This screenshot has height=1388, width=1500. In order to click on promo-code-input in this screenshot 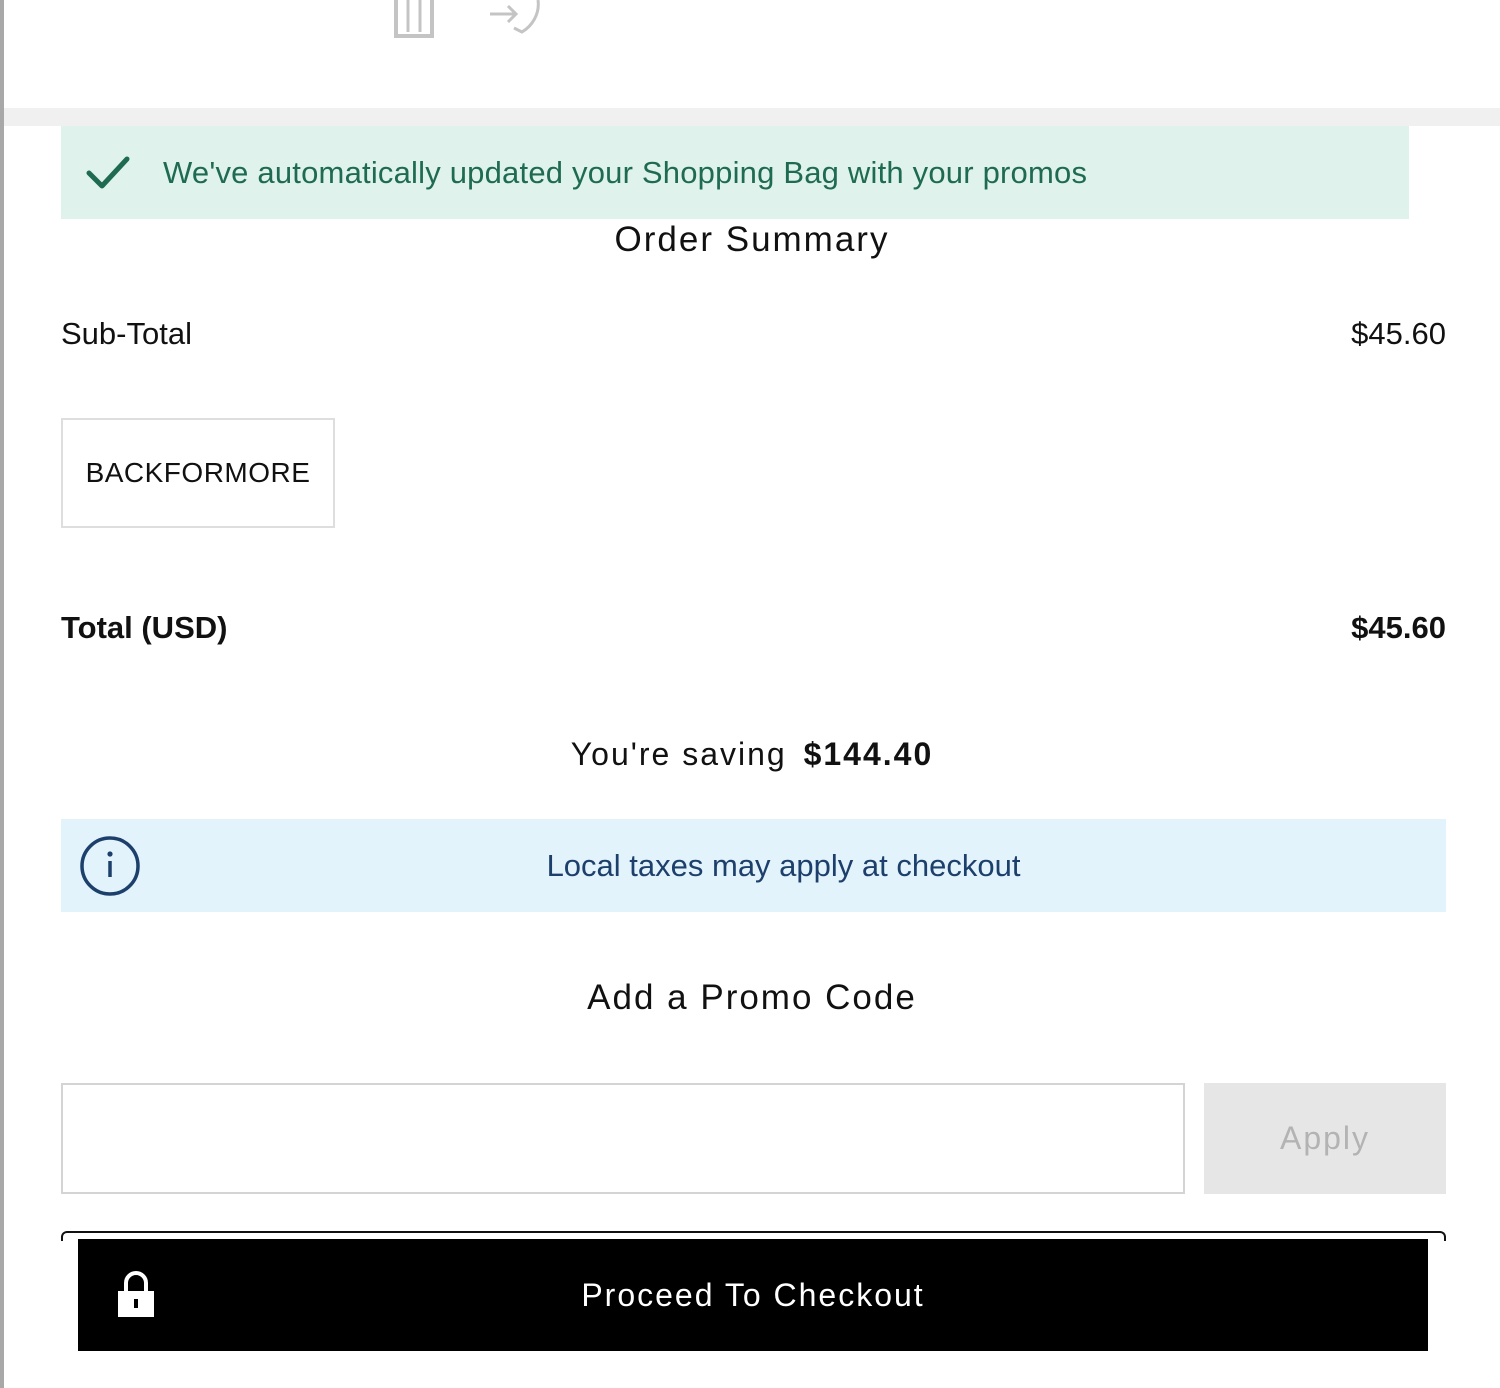, I will do `click(623, 1138)`.